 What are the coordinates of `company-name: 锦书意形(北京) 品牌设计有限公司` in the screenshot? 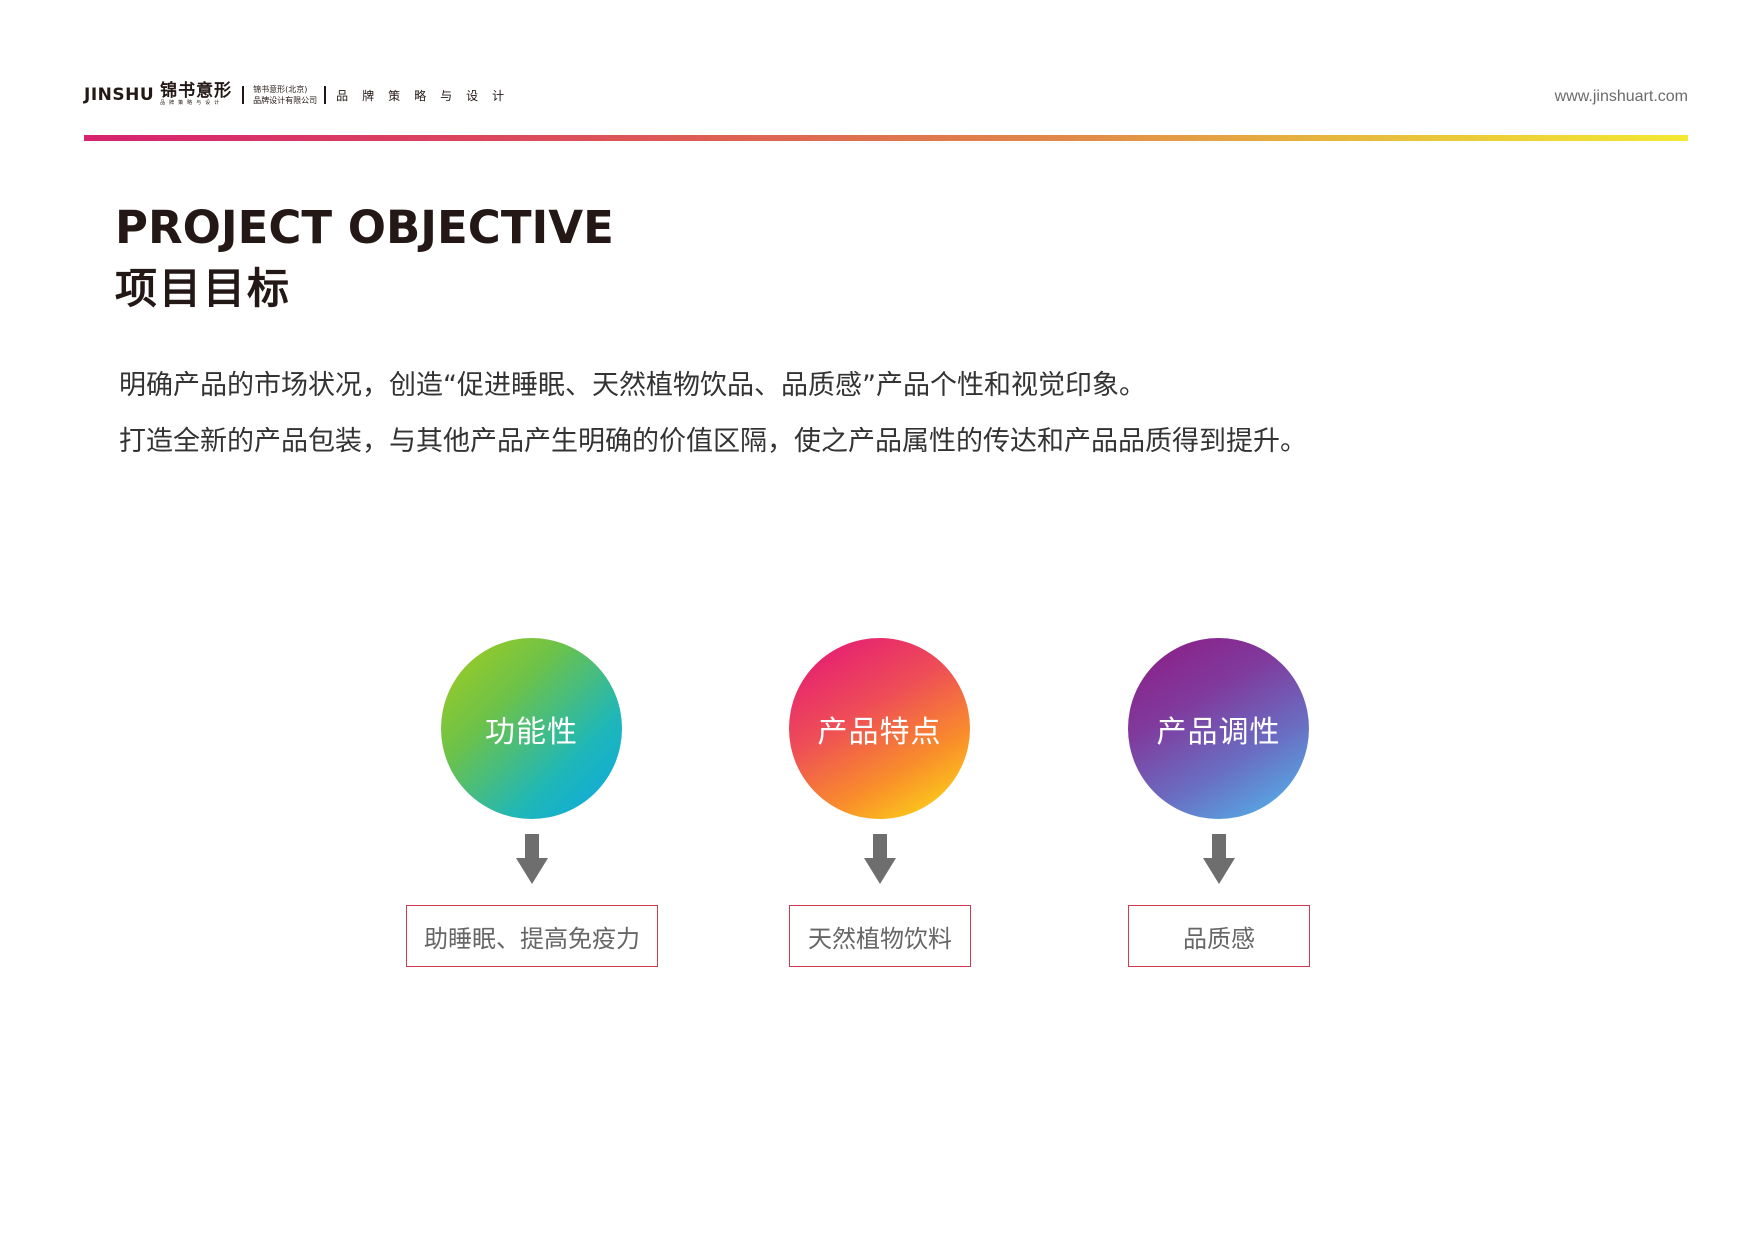 It's located at (285, 95).